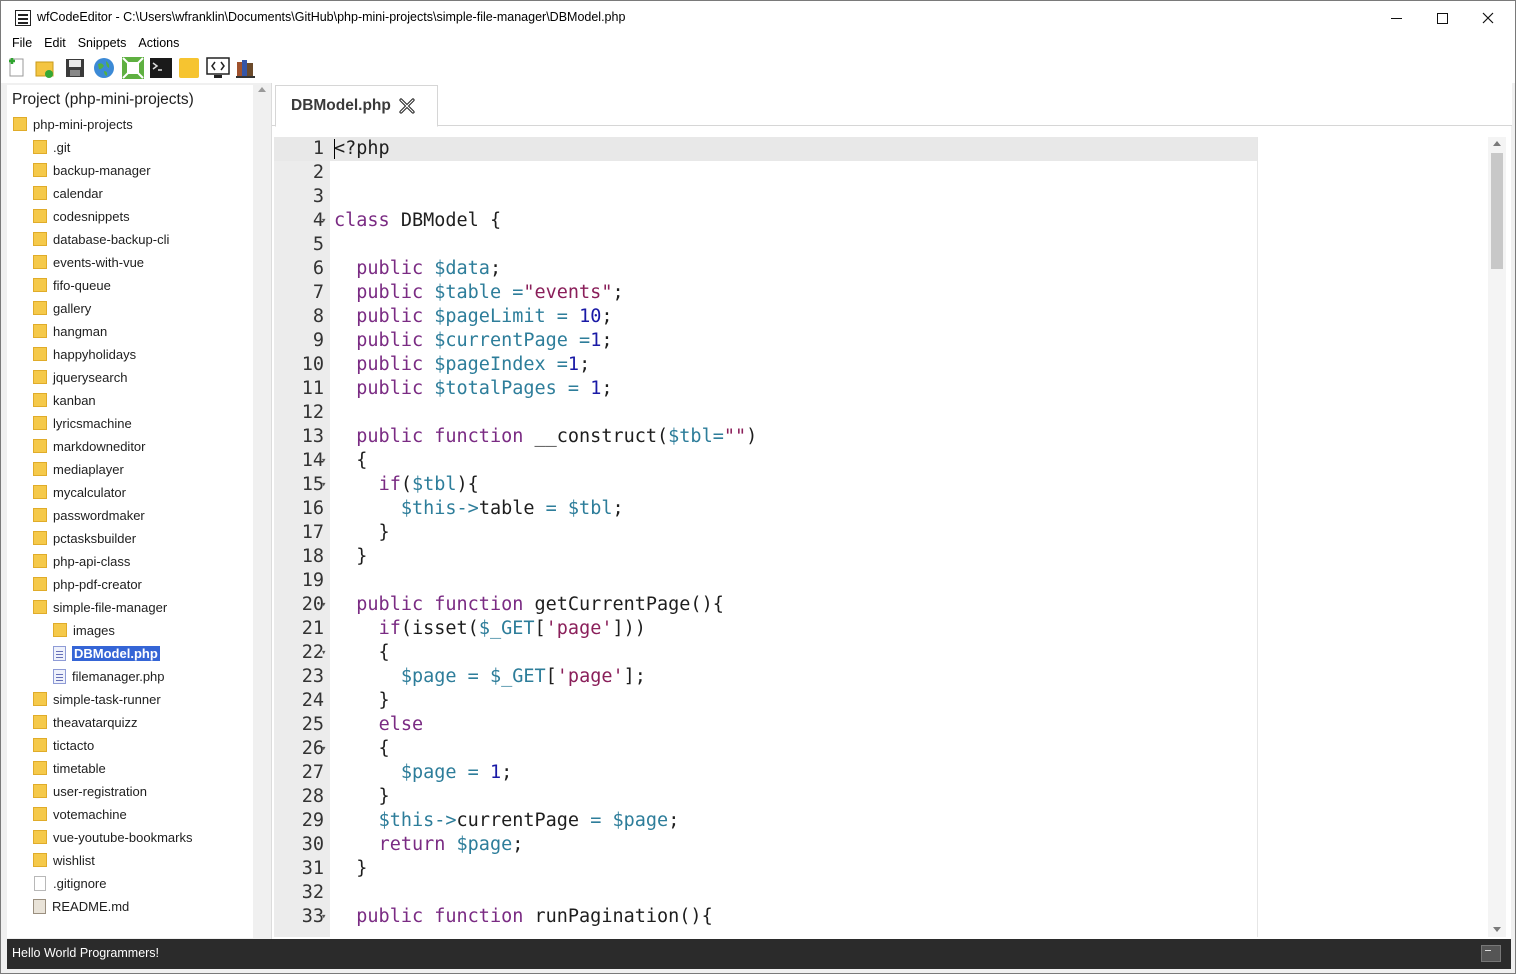  What do you see at coordinates (100, 607) in the screenshot?
I see `tree-folder-simple-file-manager: simple-file-manager` at bounding box center [100, 607].